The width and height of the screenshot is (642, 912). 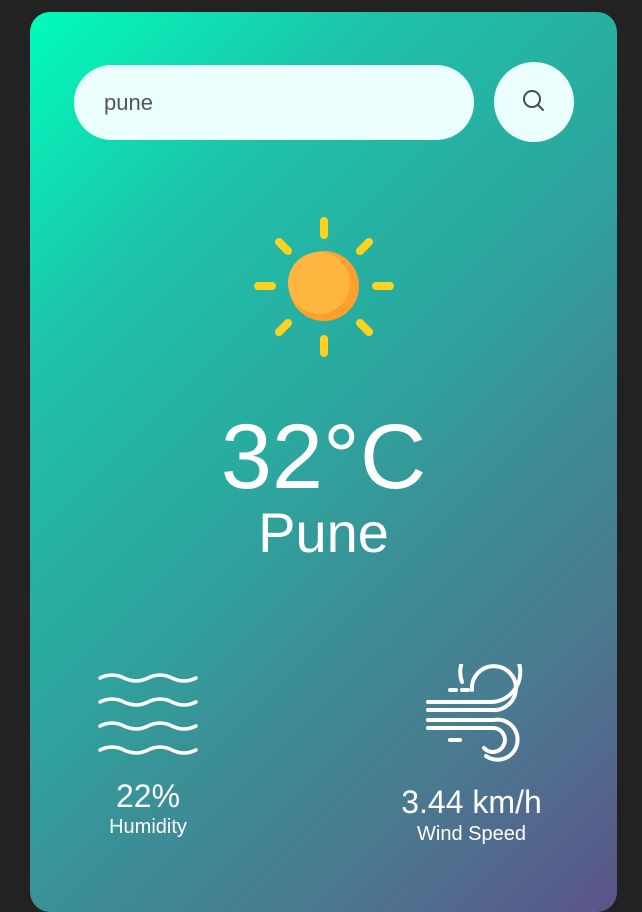 I want to click on humidity-value: 22%, so click(x=148, y=796).